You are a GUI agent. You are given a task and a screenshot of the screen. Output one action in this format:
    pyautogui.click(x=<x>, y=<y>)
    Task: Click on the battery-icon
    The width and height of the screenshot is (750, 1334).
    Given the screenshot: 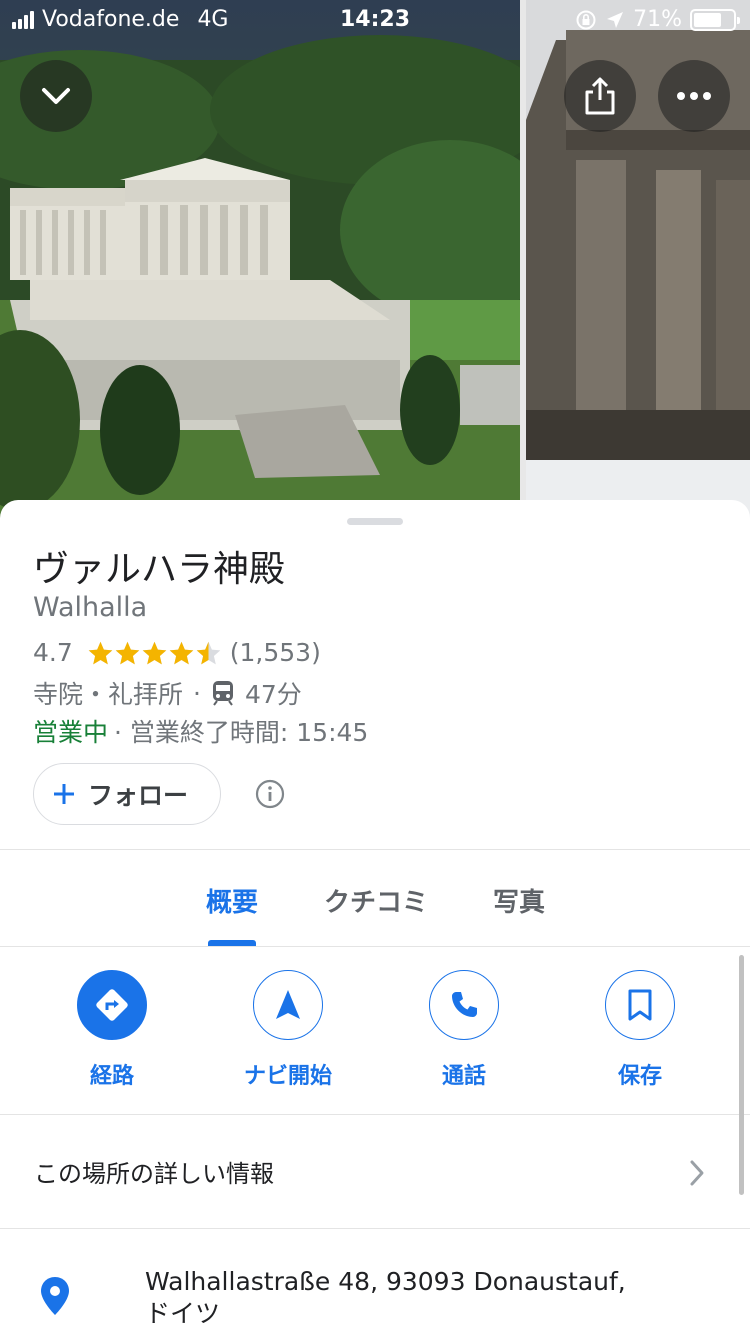 What is the action you would take?
    pyautogui.click(x=715, y=19)
    